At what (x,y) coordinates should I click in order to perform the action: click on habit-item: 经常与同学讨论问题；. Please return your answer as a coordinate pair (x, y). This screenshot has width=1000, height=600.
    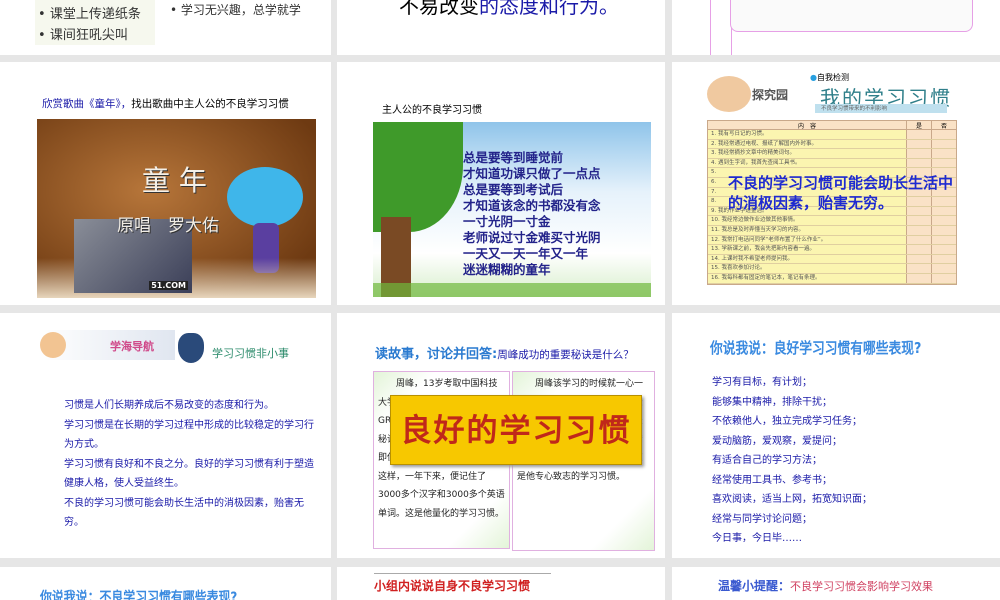
    Looking at the image, I should click on (762, 519).